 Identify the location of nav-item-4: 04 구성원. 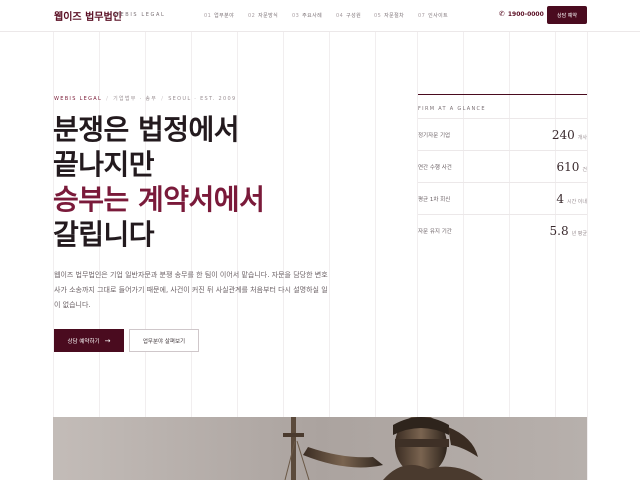
(348, 15).